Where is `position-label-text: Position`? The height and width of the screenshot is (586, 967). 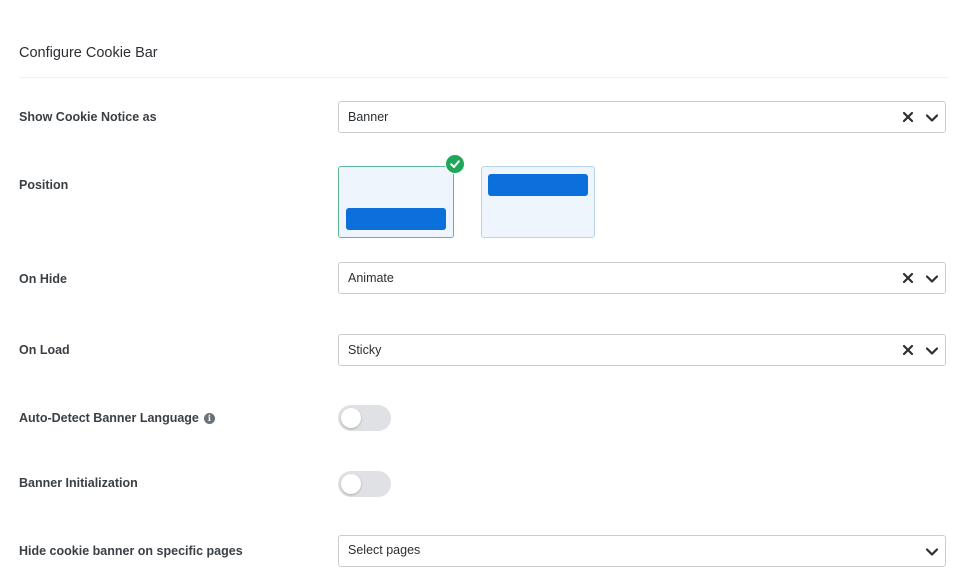 position-label-text: Position is located at coordinates (44, 185).